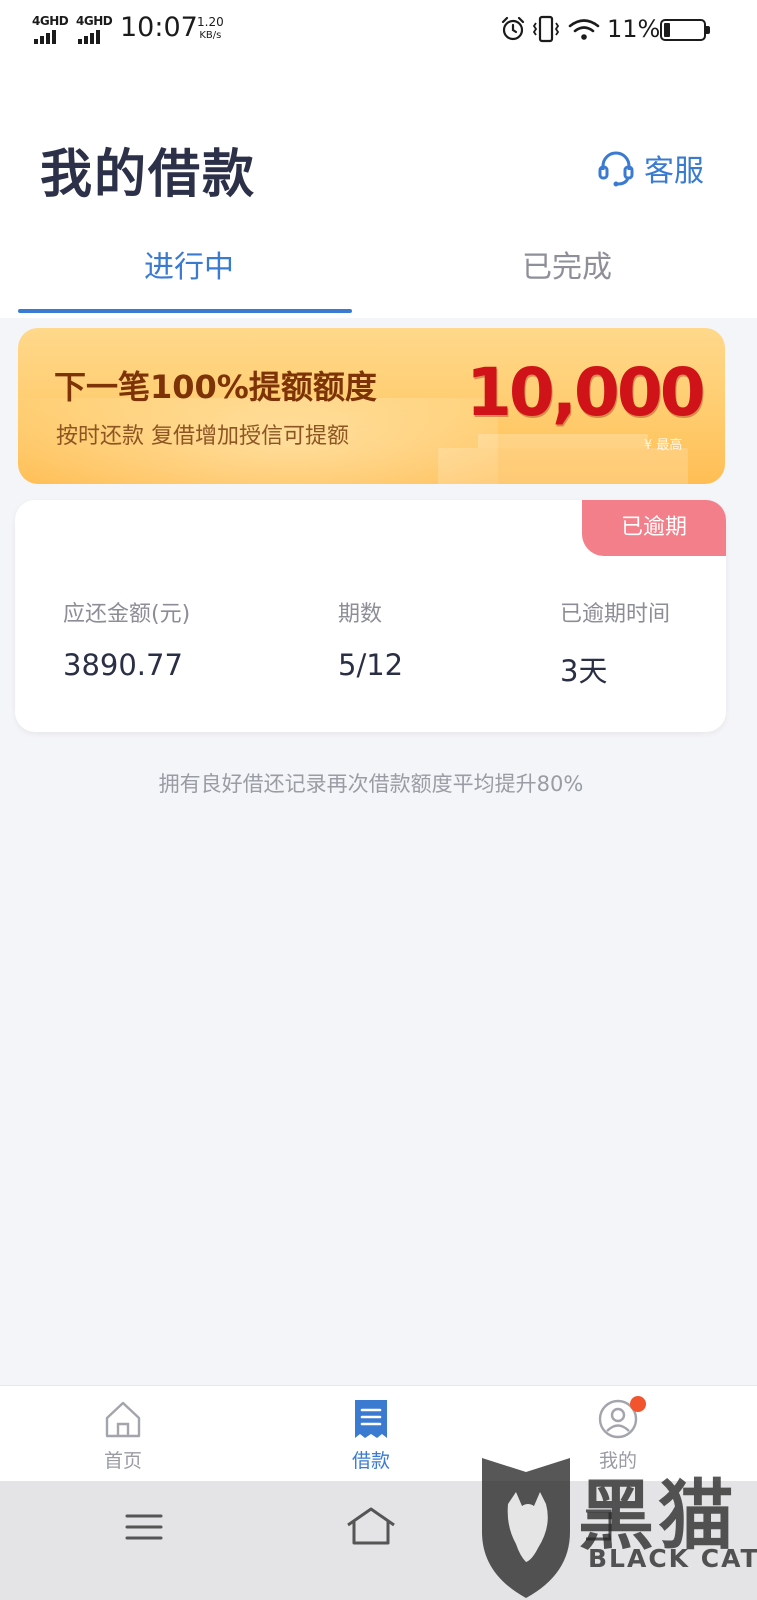 Image resolution: width=757 pixels, height=1600 pixels. What do you see at coordinates (615, 643) in the screenshot?
I see `stat-overdue-days: 已逾期时间 3天` at bounding box center [615, 643].